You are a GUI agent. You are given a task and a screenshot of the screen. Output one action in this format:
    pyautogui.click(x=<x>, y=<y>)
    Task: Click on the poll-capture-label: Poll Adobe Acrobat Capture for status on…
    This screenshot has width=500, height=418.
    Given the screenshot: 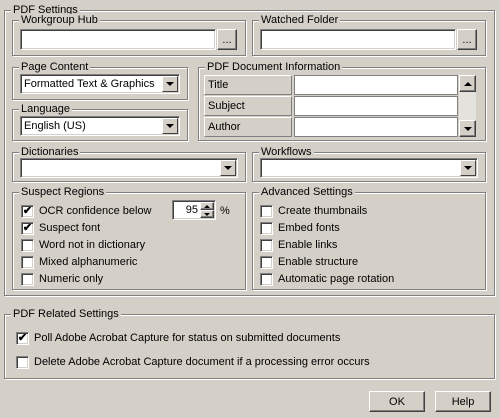 What is the action you would take?
    pyautogui.click(x=187, y=338)
    